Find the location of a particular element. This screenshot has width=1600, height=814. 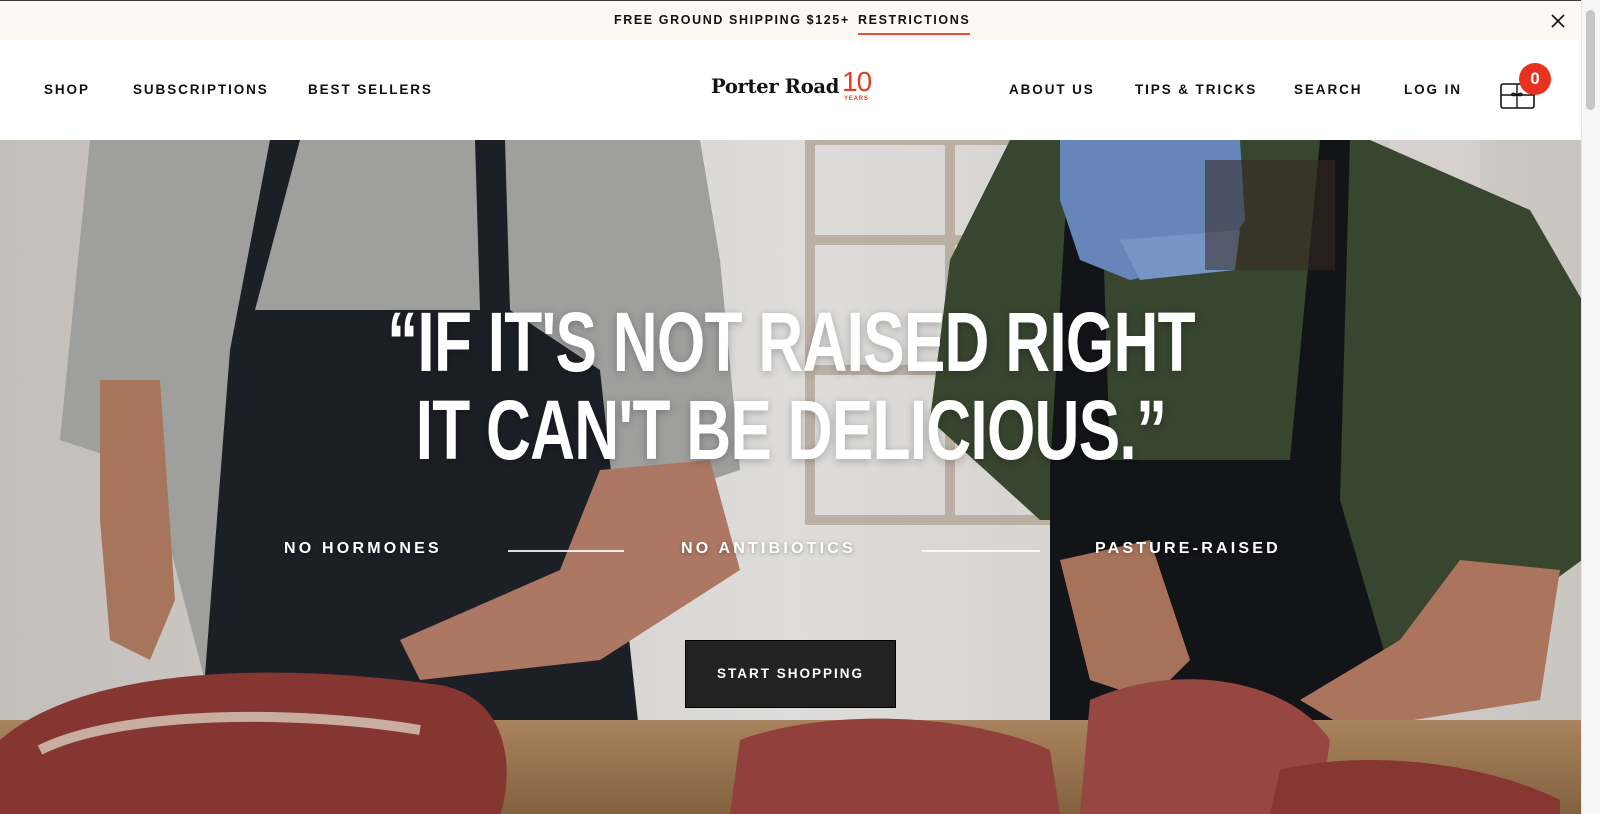

nav-subscriptions: SUBSCRIPTIONS is located at coordinates (201, 89).